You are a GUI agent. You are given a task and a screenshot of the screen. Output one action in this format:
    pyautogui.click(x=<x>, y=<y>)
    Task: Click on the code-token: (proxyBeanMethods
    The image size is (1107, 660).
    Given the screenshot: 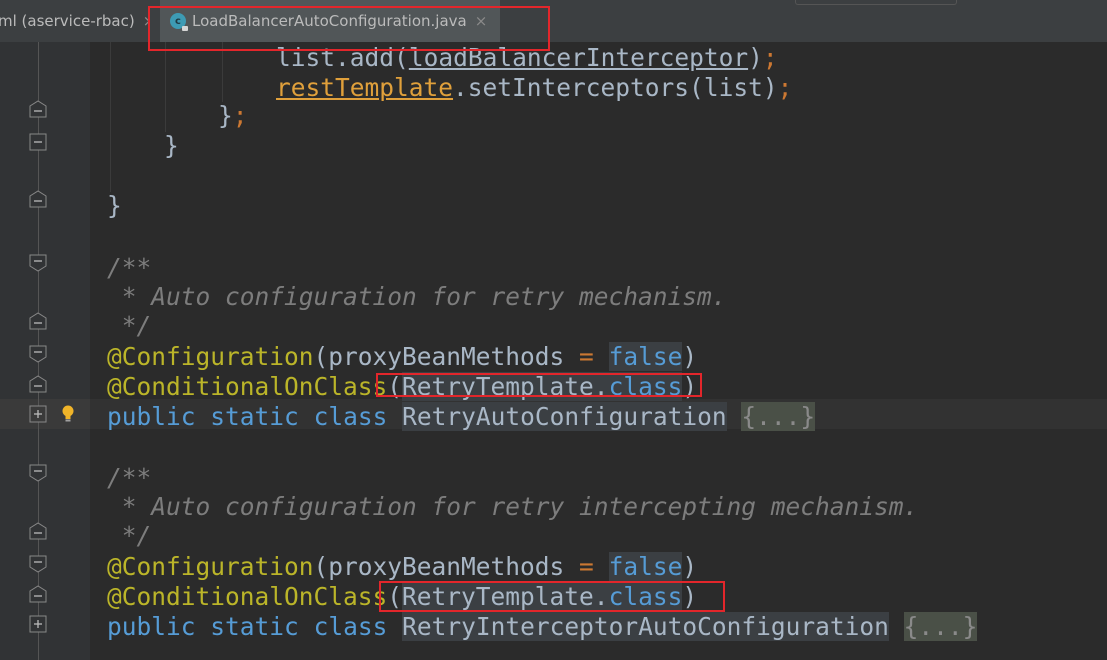 What is the action you would take?
    pyautogui.click(x=446, y=356)
    